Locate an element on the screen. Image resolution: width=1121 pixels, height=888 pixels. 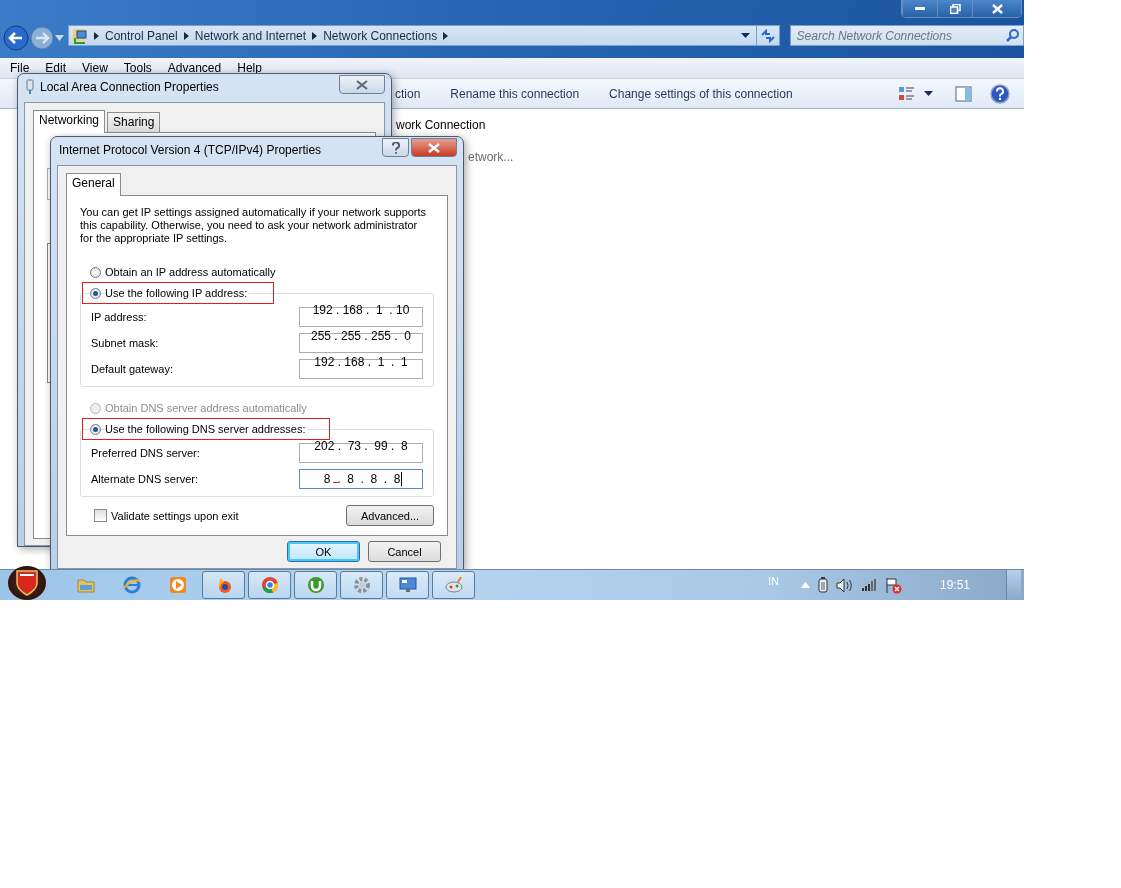
tab: General is located at coordinates (93, 184).